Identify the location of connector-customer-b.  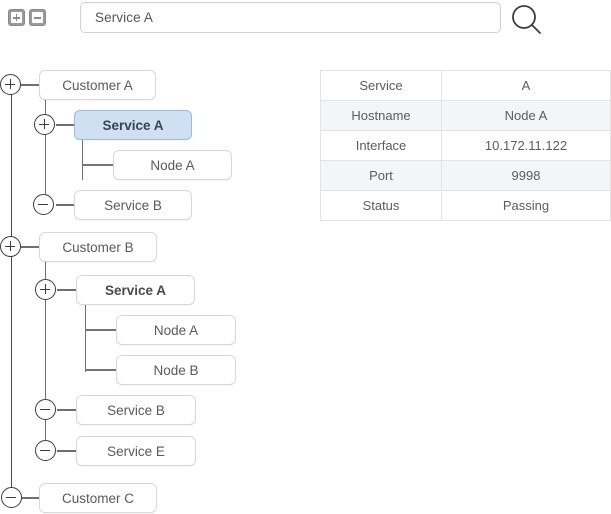
(30, 247).